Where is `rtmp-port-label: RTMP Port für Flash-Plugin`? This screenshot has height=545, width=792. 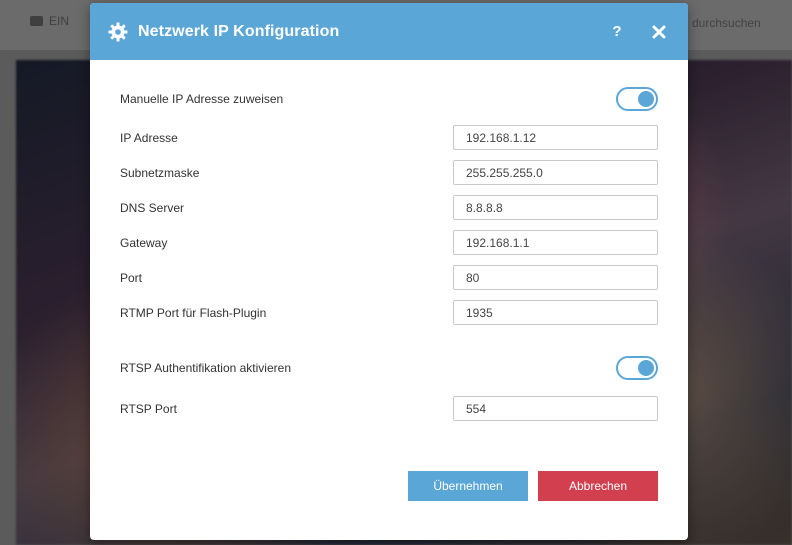 rtmp-port-label: RTMP Port für Flash-Plugin is located at coordinates (193, 312).